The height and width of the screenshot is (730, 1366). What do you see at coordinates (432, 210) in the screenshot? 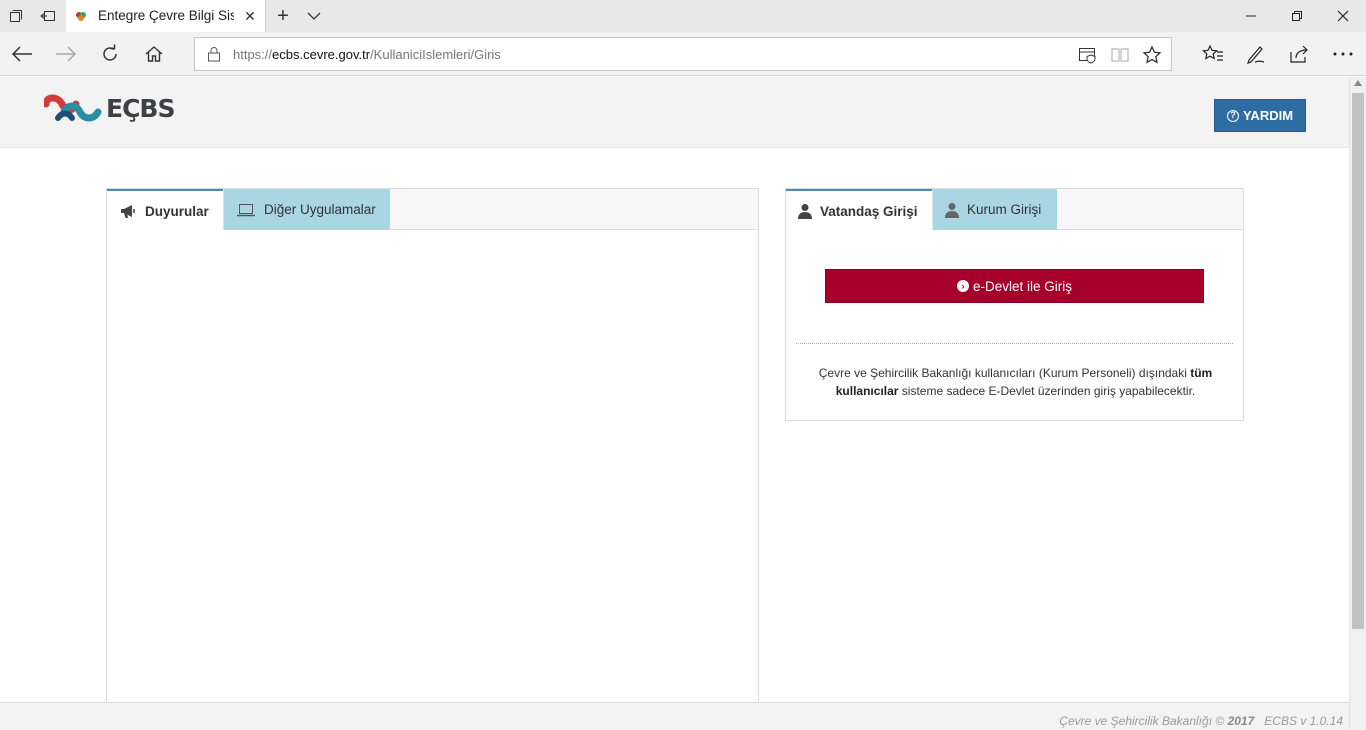
I see `announcements-tab-bar: Duyurular Diğer Uygulamalar` at bounding box center [432, 210].